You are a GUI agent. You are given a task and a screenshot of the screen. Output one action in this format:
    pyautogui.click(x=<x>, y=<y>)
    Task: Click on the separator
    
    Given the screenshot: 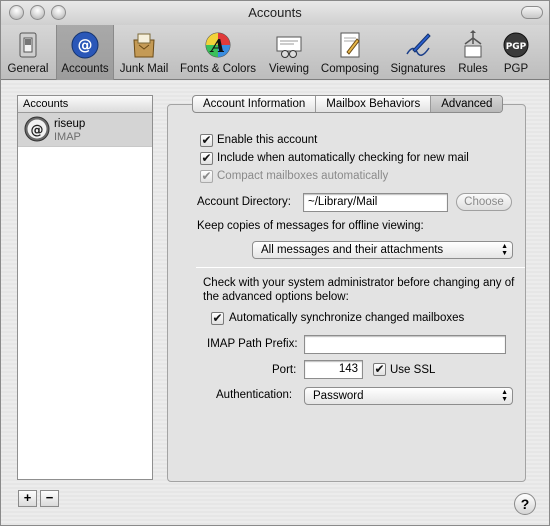 What is the action you would take?
    pyautogui.click(x=360, y=267)
    